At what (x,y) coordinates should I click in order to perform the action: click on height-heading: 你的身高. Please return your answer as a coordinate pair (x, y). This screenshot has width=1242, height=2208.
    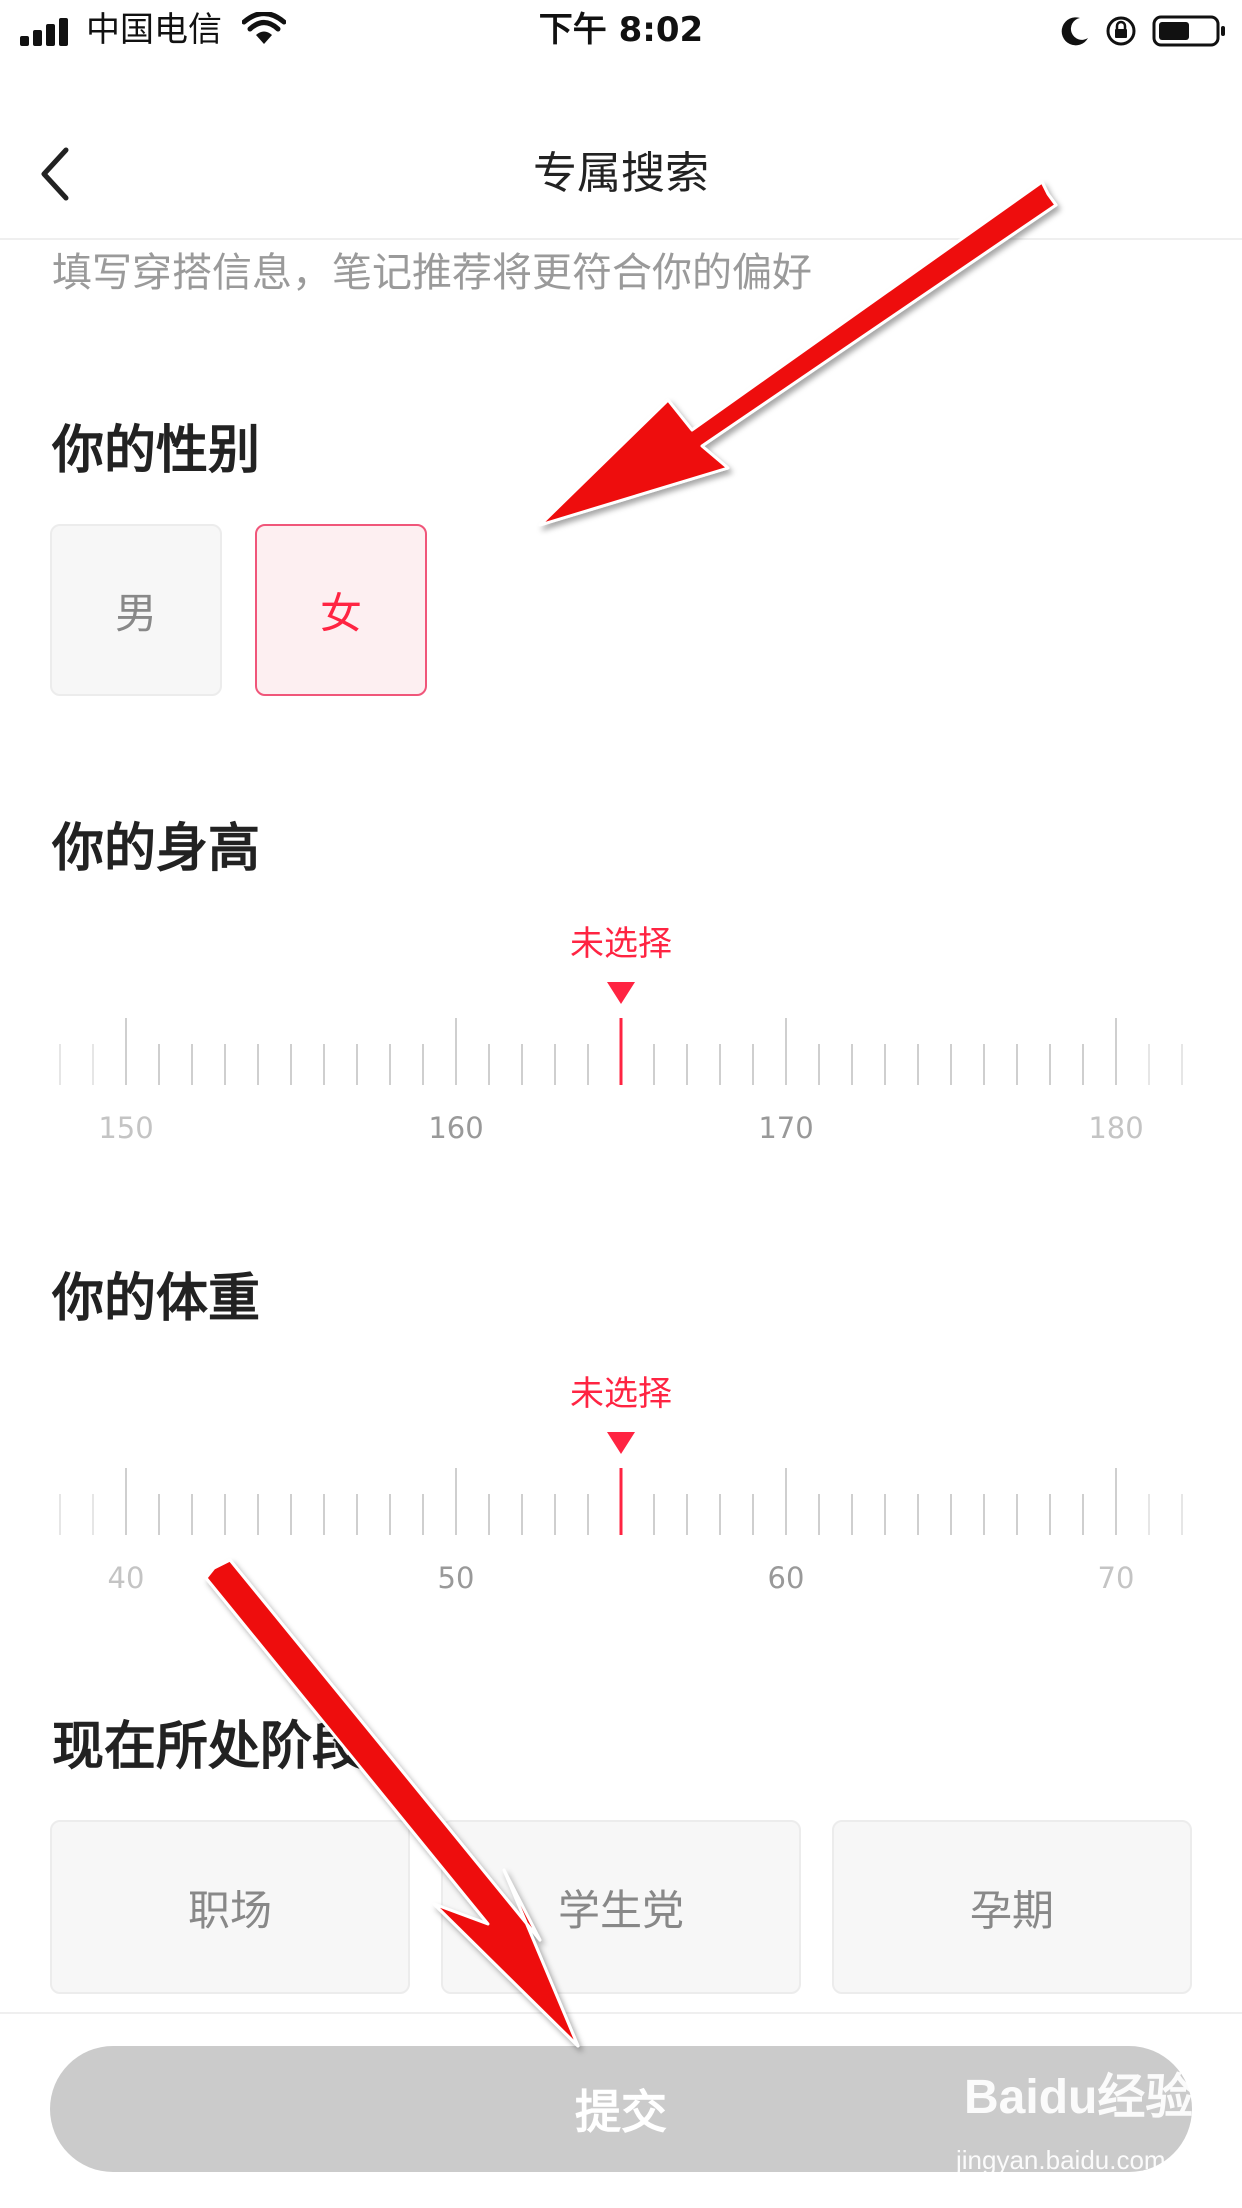
    Looking at the image, I should click on (156, 849).